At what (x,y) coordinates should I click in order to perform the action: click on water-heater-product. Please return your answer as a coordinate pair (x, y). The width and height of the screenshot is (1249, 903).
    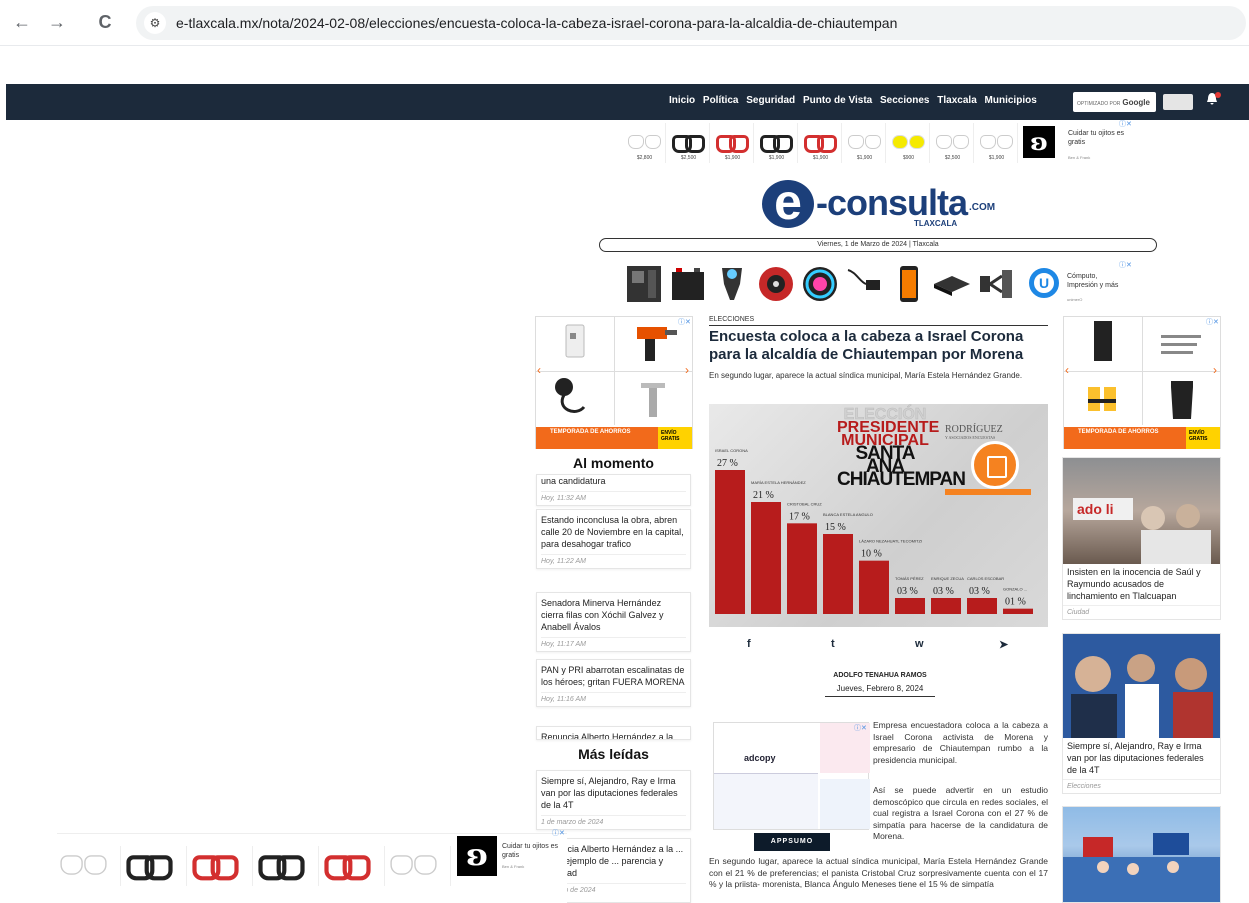
    Looking at the image, I should click on (574, 343).